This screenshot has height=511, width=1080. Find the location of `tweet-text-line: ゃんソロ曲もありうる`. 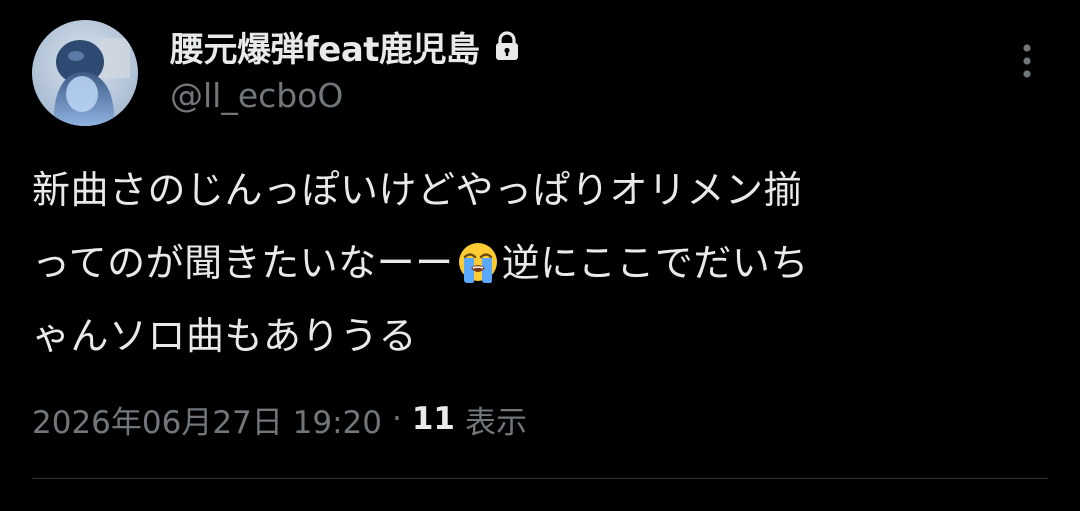

tweet-text-line: ゃんソロ曲もありうる is located at coordinates (225, 336).